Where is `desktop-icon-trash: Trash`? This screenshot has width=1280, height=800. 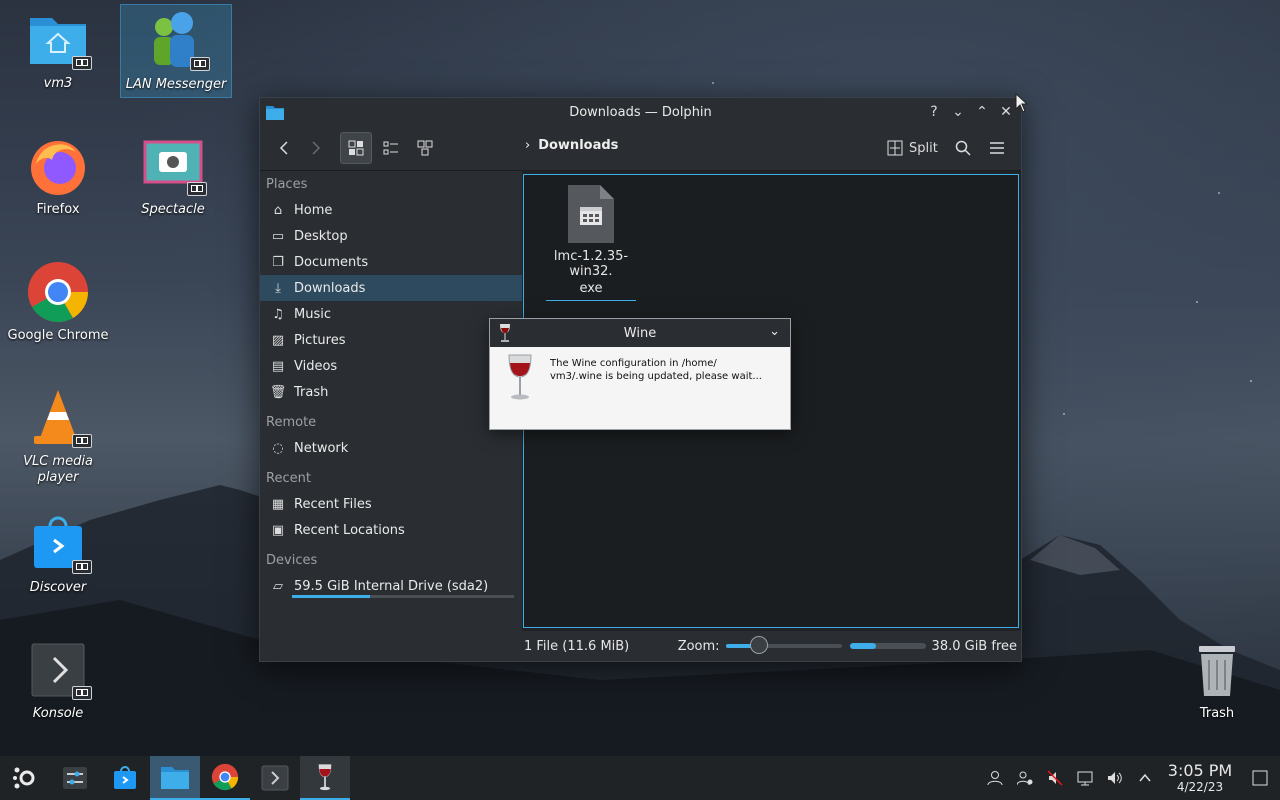
desktop-icon-trash: Trash is located at coordinates (1217, 680).